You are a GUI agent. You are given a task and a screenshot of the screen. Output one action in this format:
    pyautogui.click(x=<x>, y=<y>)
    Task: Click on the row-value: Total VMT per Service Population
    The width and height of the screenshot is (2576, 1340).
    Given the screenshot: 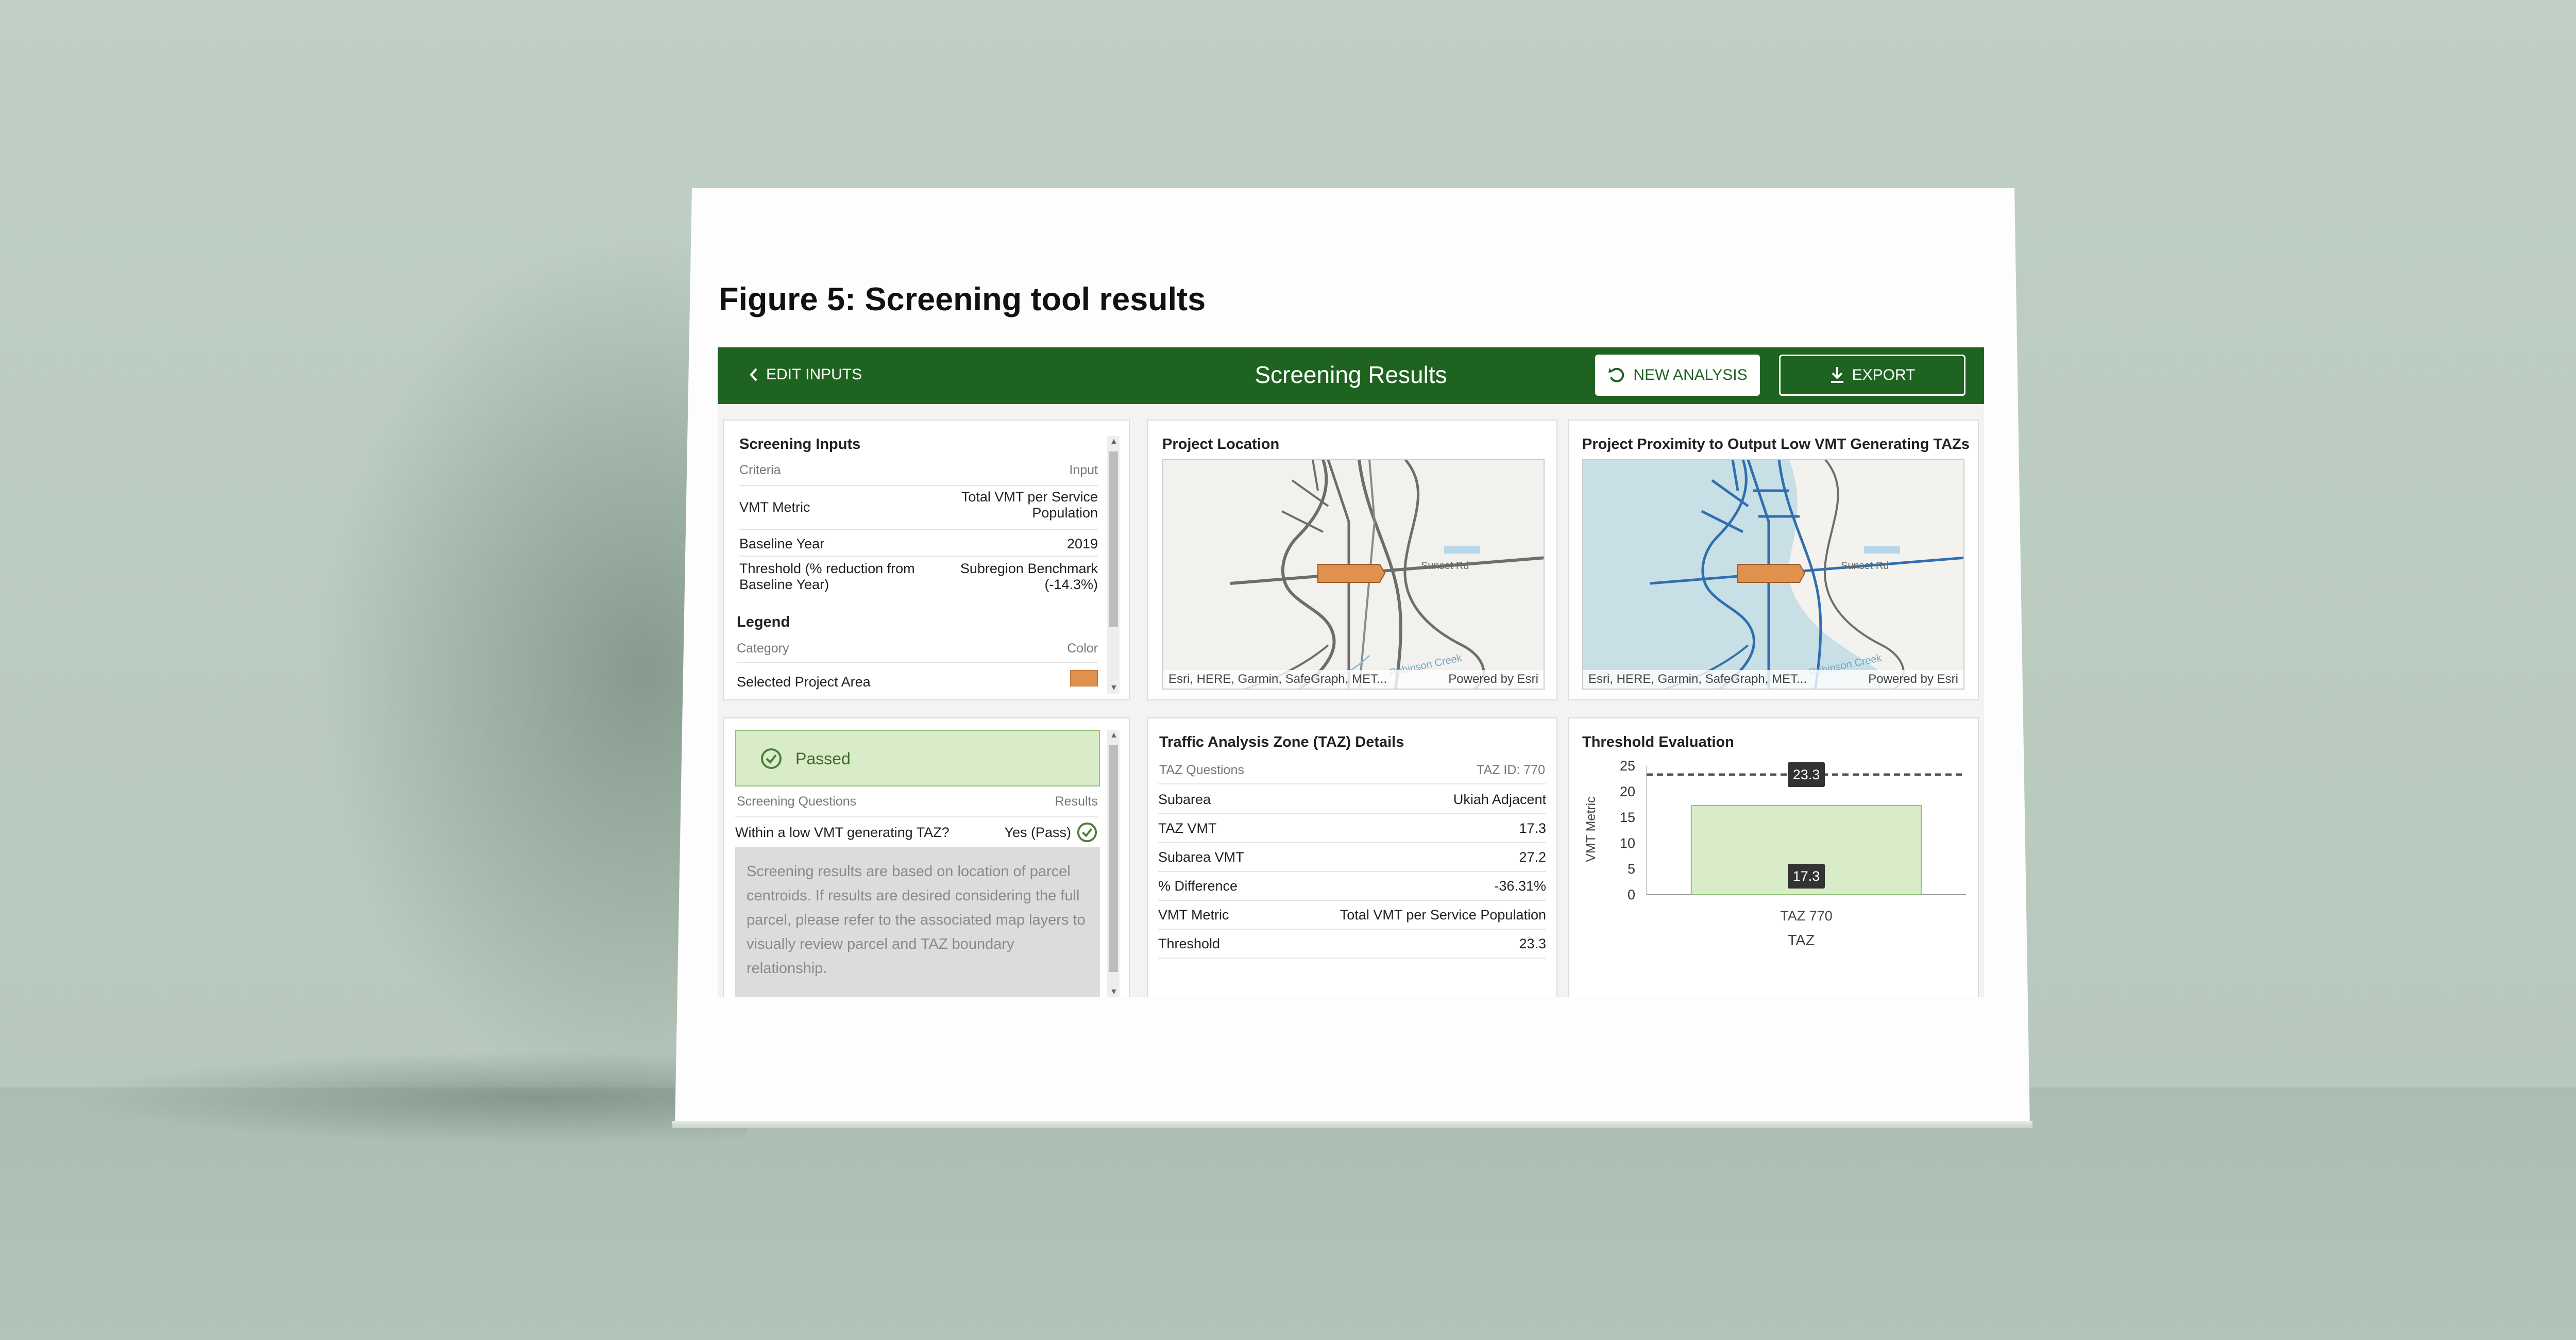 What is the action you would take?
    pyautogui.click(x=1443, y=915)
    